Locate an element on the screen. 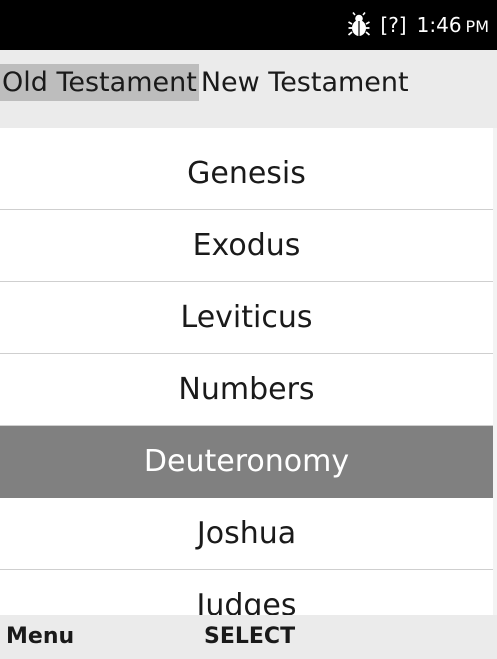 This screenshot has width=497, height=659. select-softkey: SELECT is located at coordinates (249, 636).